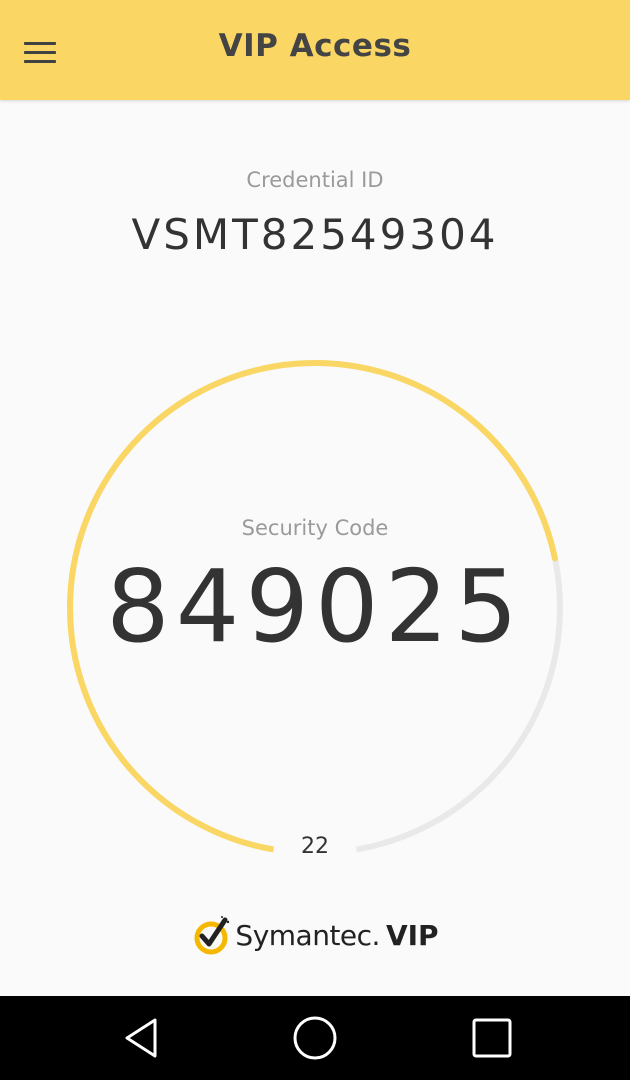 Image resolution: width=630 pixels, height=1080 pixels. I want to click on countdown-seconds: 22, so click(315, 846).